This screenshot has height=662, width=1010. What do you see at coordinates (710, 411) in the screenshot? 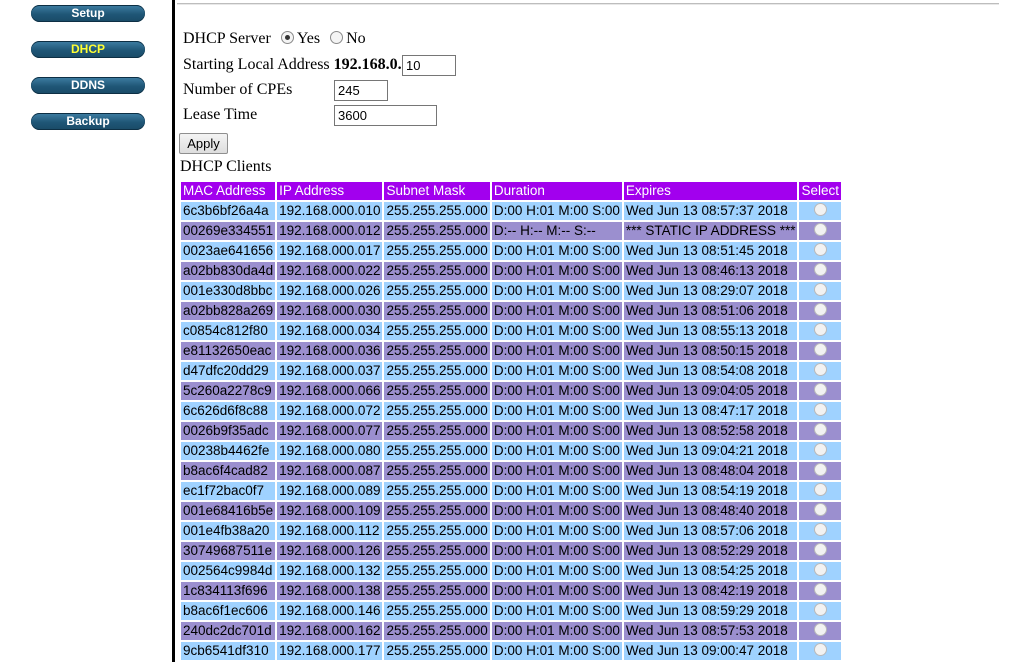
I see `expires-cell: Wed Jun 13 08:47:17 2018` at bounding box center [710, 411].